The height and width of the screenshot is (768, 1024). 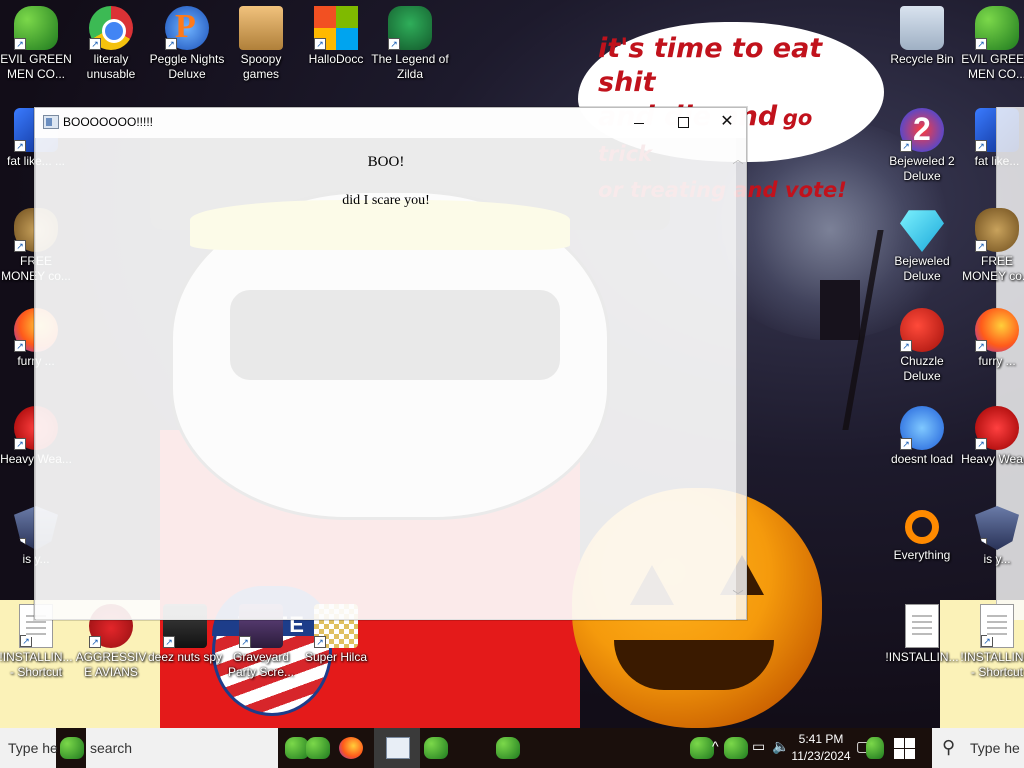 I want to click on window-titlebar: BOOOOOOO!!!!! ✕, so click(x=390, y=123).